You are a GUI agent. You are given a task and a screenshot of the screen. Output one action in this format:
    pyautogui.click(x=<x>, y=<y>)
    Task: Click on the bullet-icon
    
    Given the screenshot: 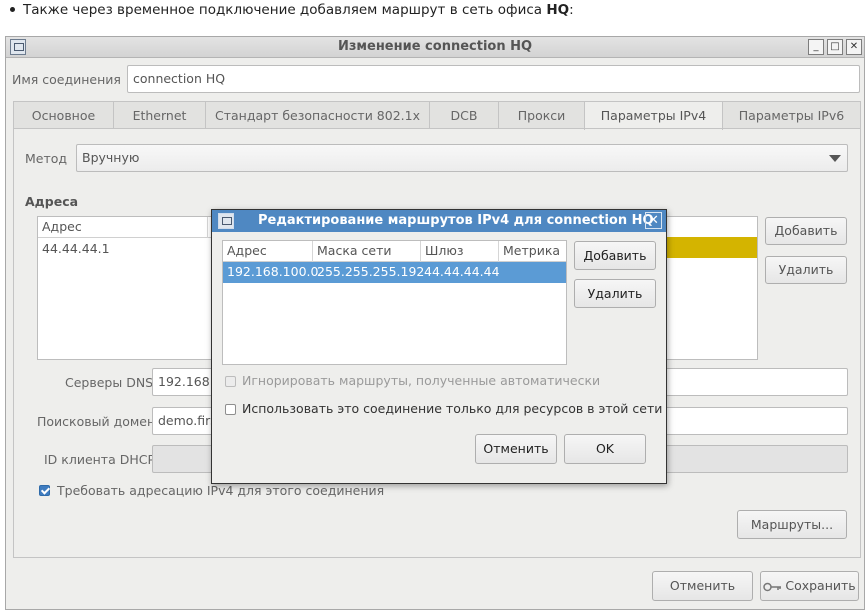 What is the action you would take?
    pyautogui.click(x=12, y=9)
    